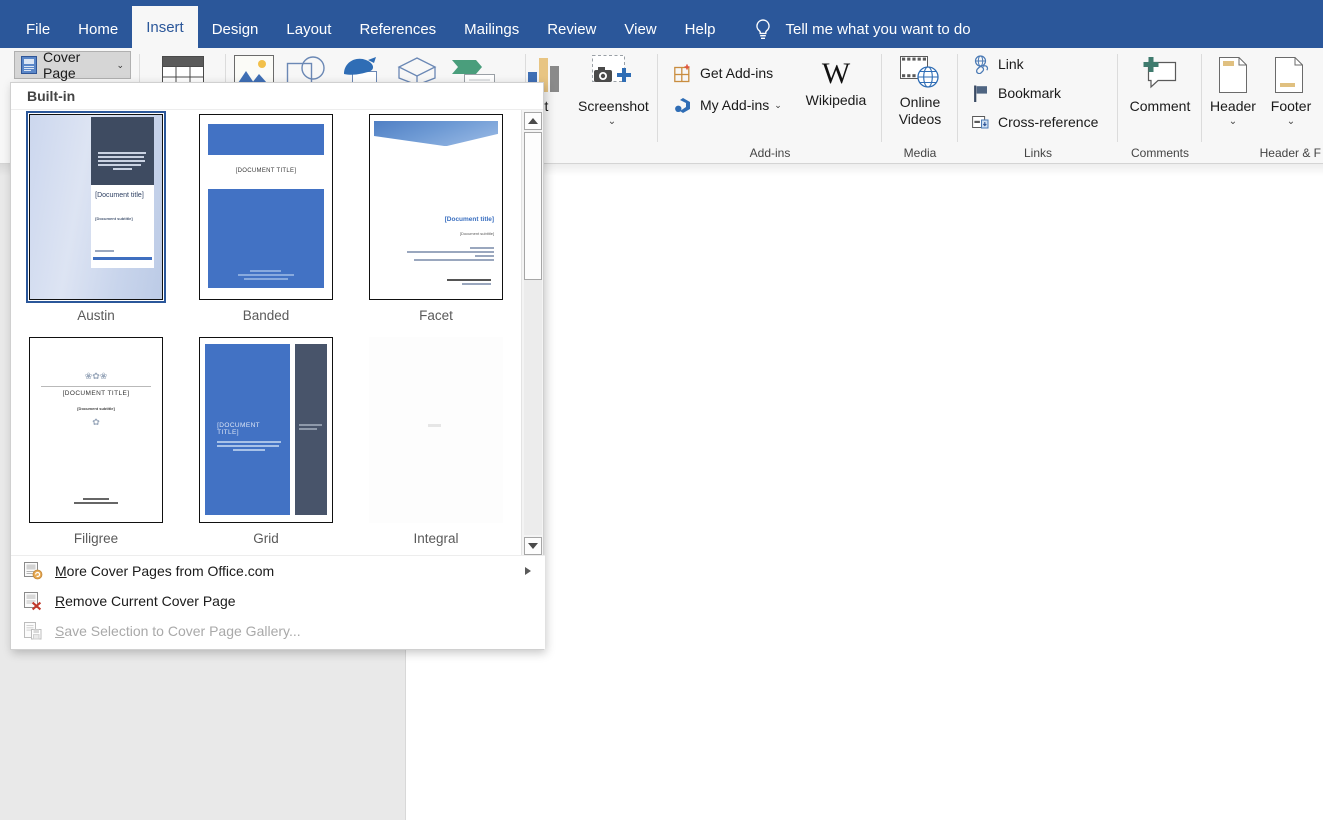 The image size is (1323, 820). Describe the element at coordinates (96, 422) in the screenshot. I see `filigree-ornament-bottom-icon: ✿` at that location.